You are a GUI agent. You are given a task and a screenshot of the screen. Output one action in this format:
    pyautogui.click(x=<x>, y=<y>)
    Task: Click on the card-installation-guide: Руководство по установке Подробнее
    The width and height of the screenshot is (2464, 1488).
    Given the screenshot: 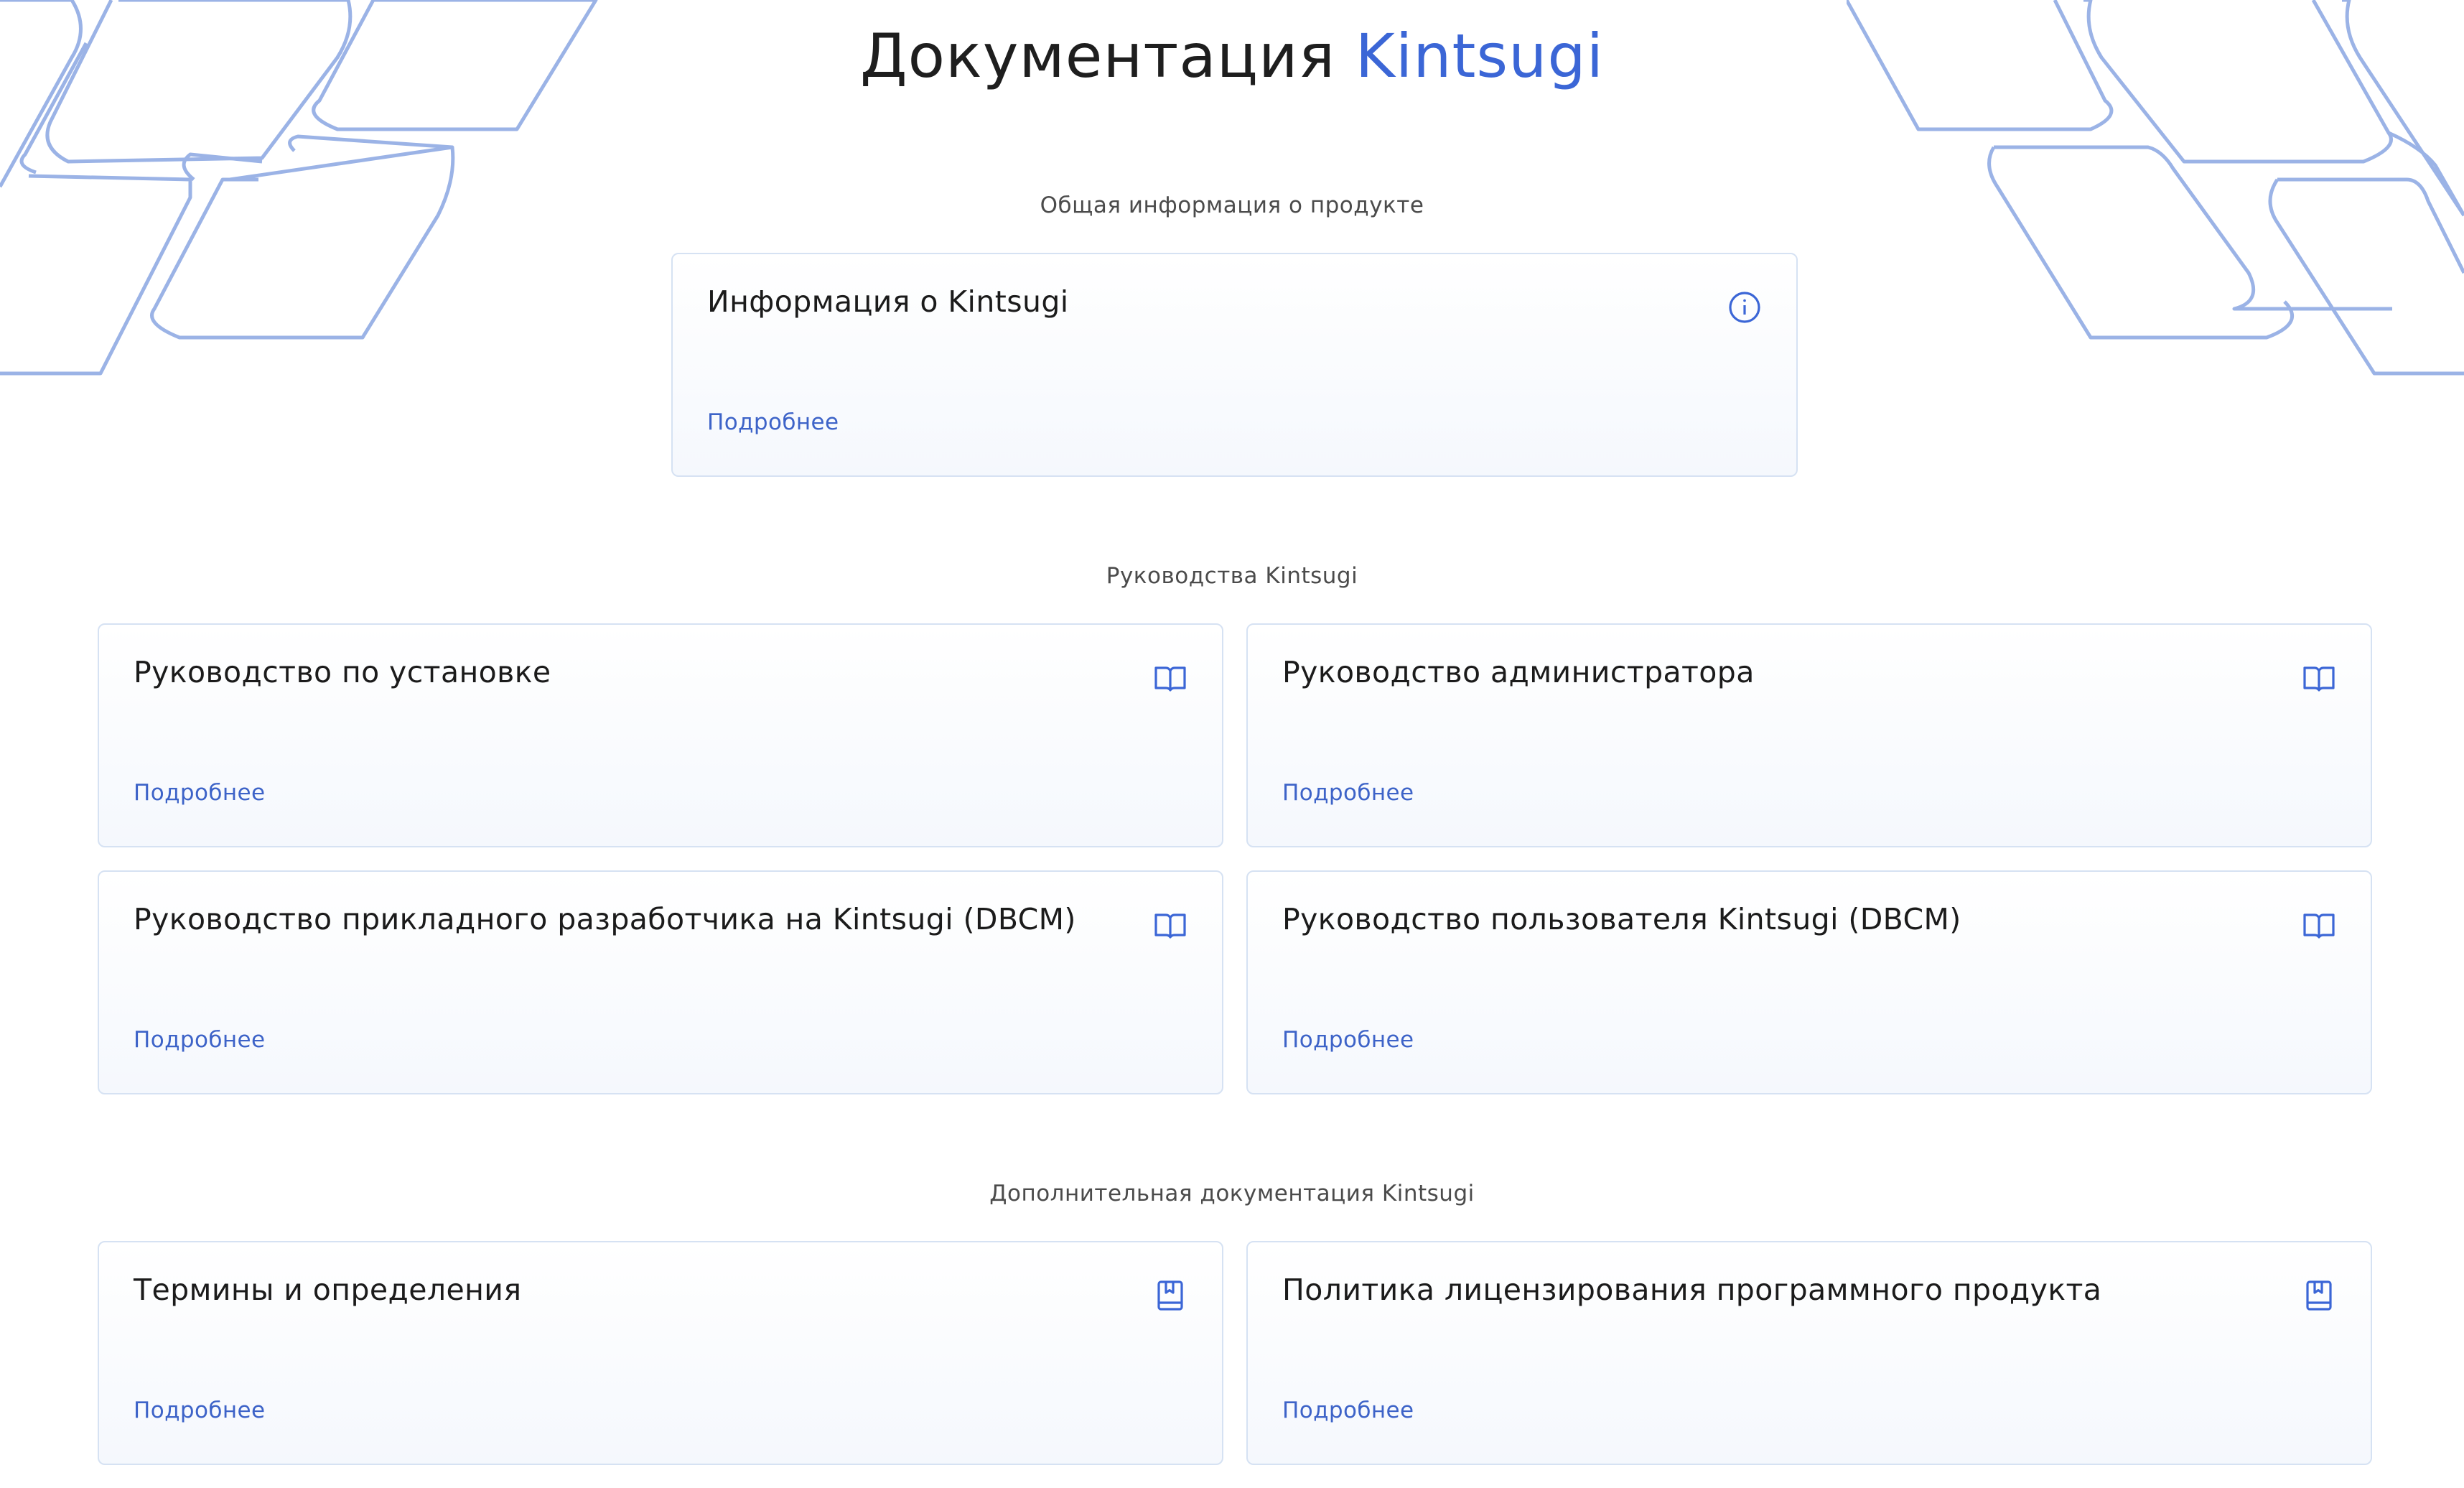 What is the action you would take?
    pyautogui.click(x=660, y=735)
    